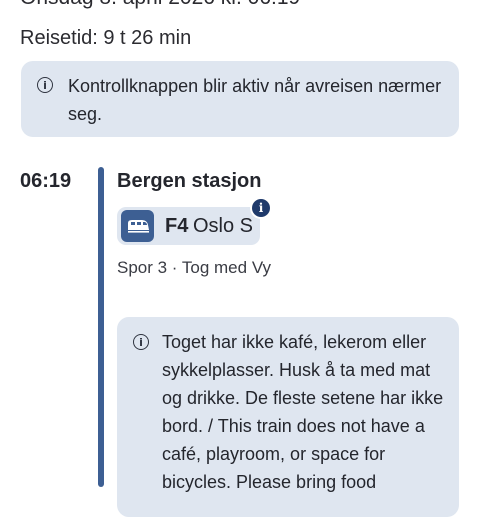  What do you see at coordinates (189, 181) in the screenshot?
I see `station-name: Bergen stasjon` at bounding box center [189, 181].